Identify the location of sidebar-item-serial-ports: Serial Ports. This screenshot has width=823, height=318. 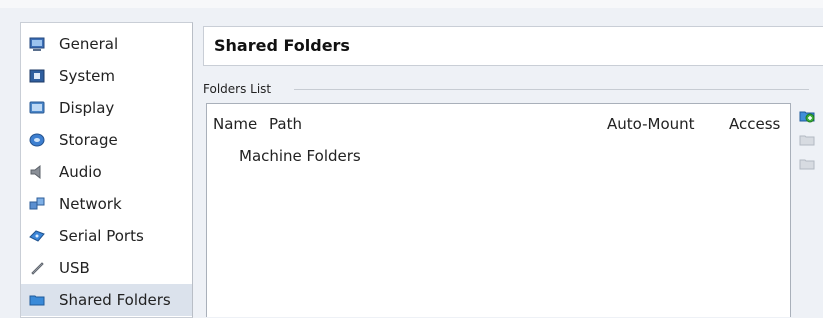
(106, 236).